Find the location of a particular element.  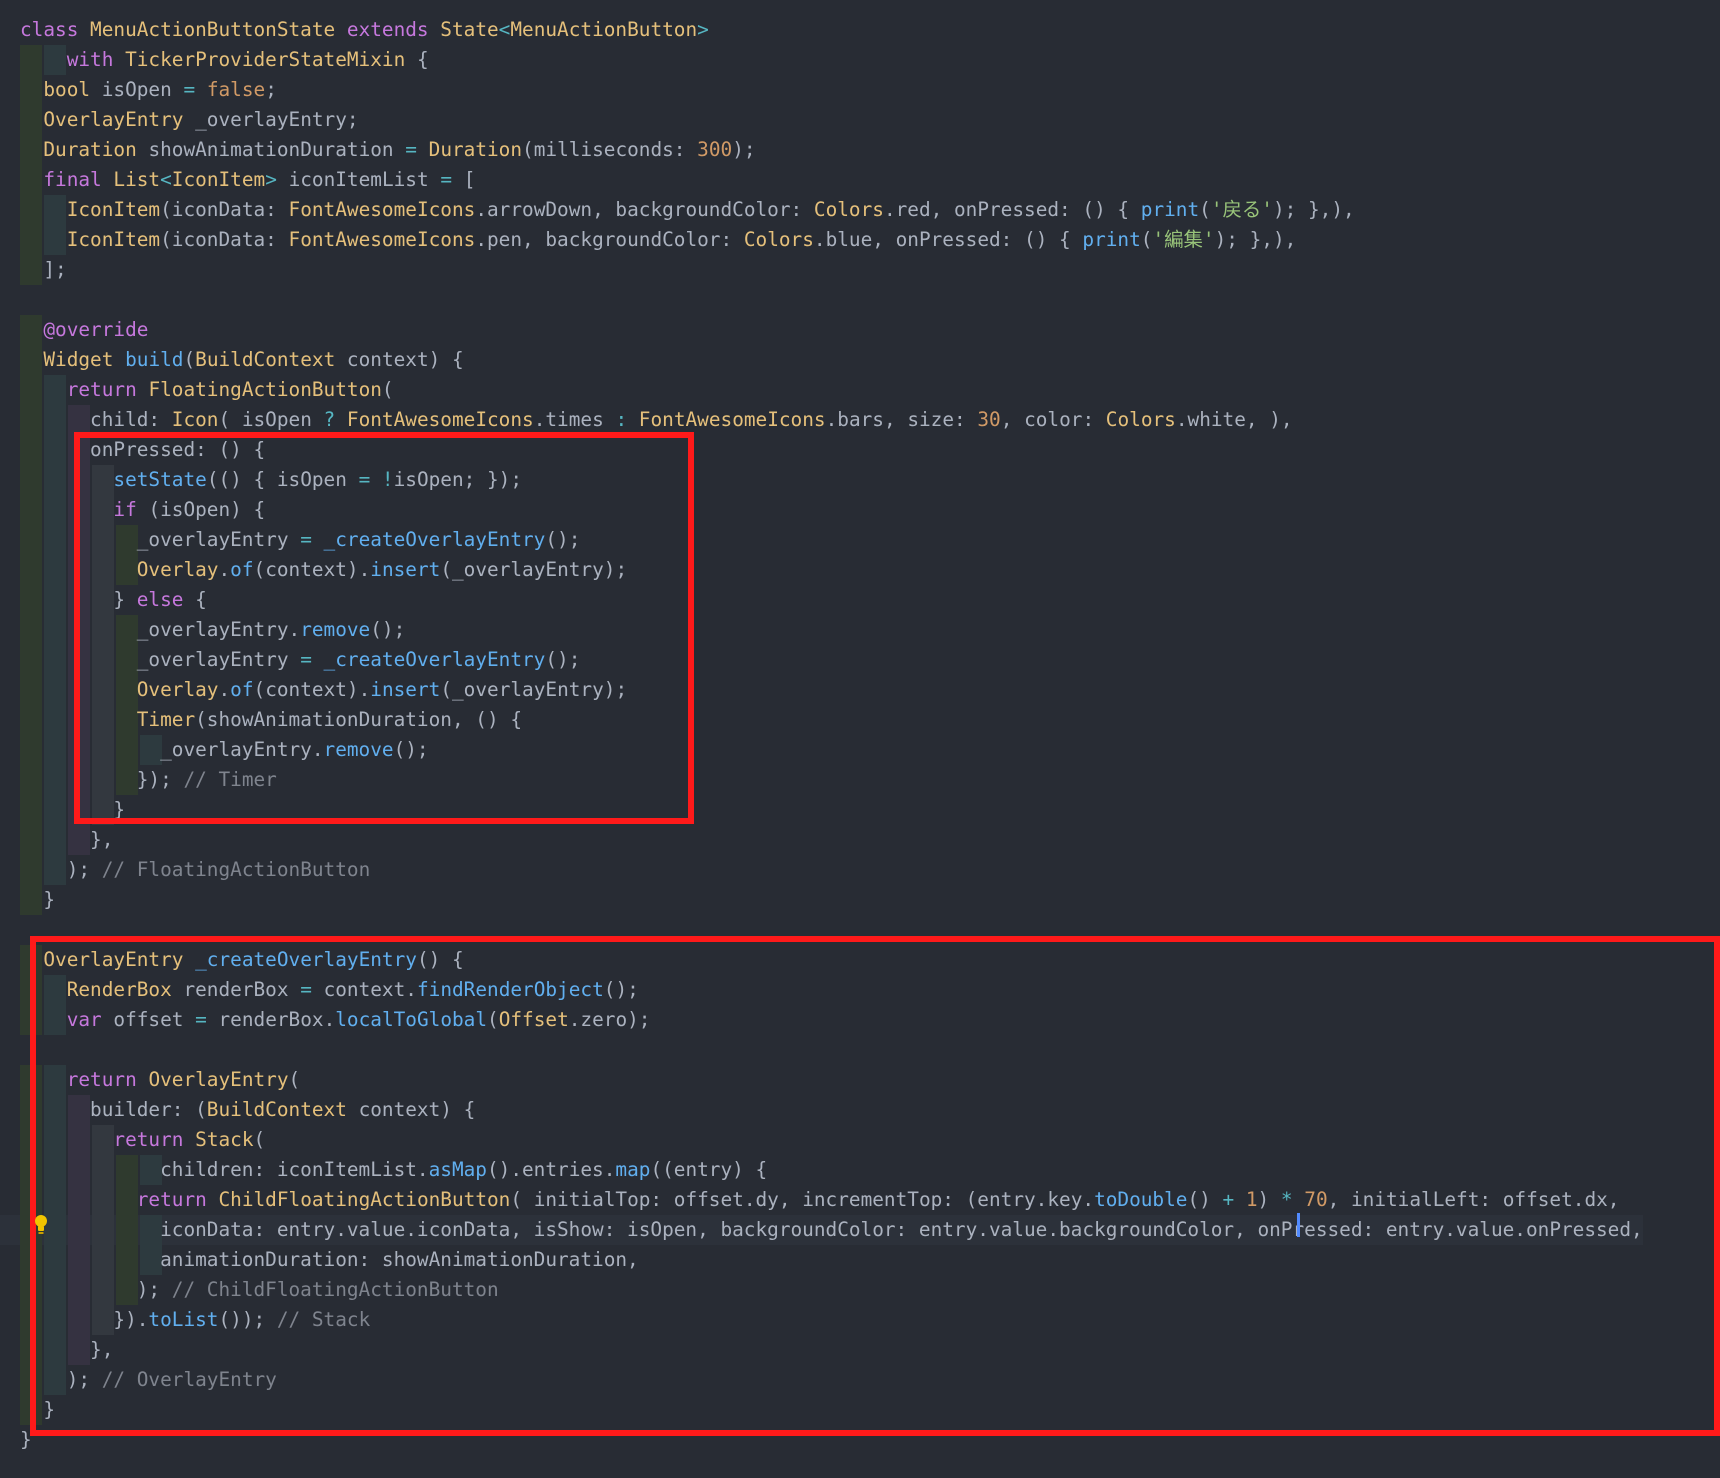

code-line: with TickerProviderStateMixin { is located at coordinates (224, 60).